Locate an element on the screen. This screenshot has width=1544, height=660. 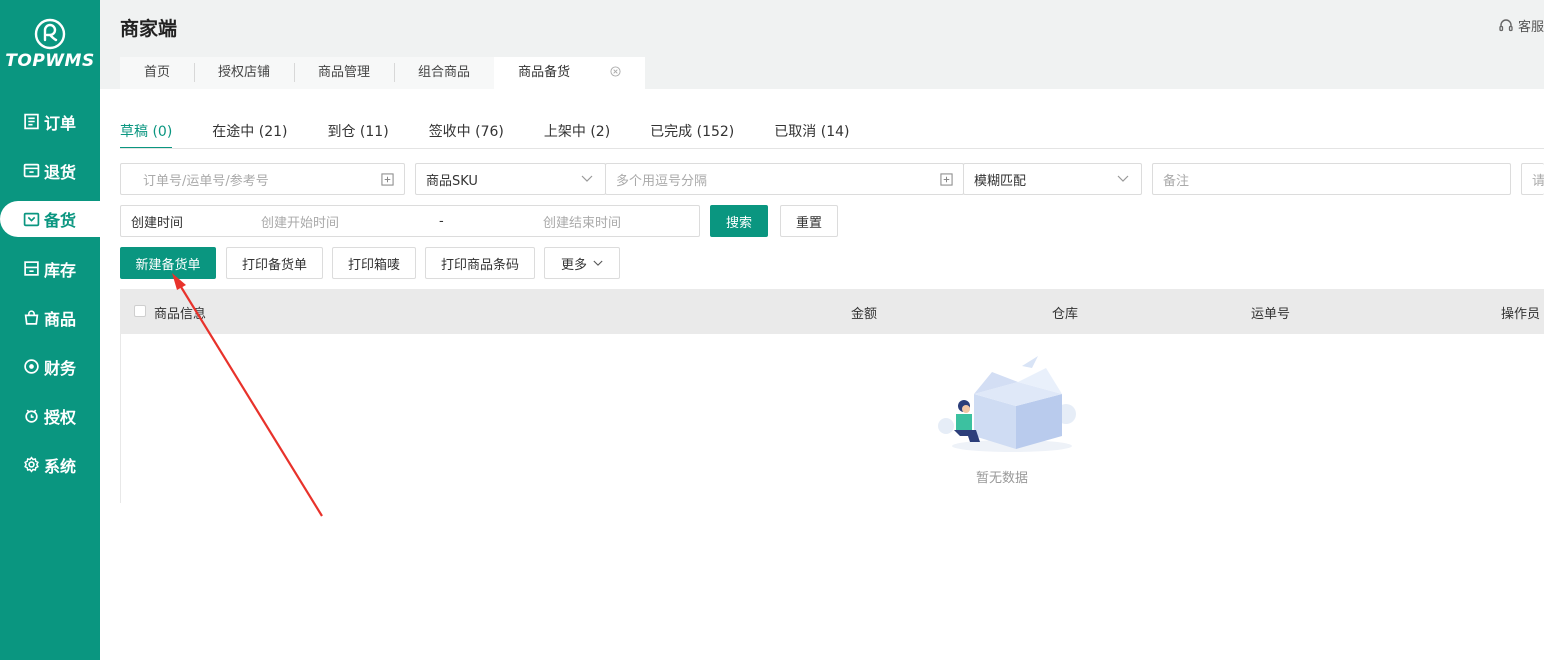
customer-service-button: 客服 is located at coordinates (1521, 25).